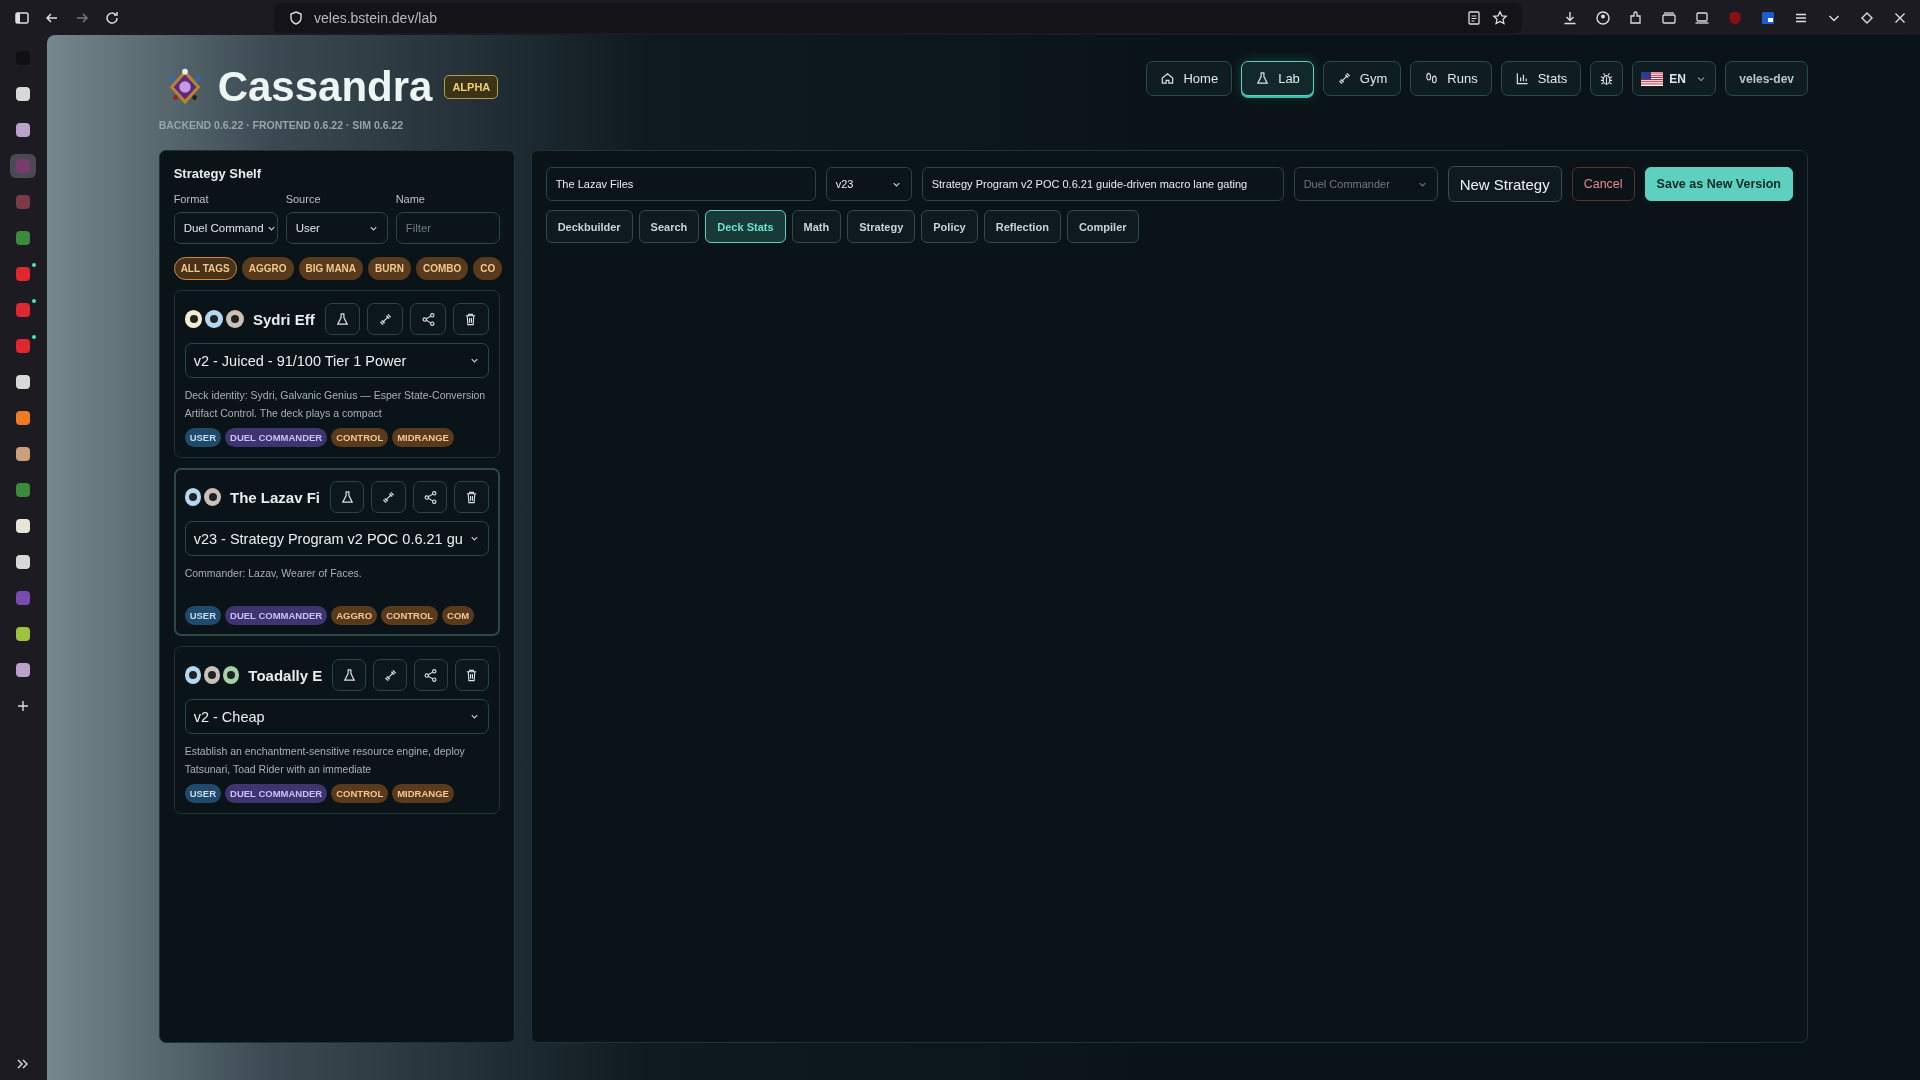  What do you see at coordinates (296, 17) in the screenshot?
I see `shield-icon` at bounding box center [296, 17].